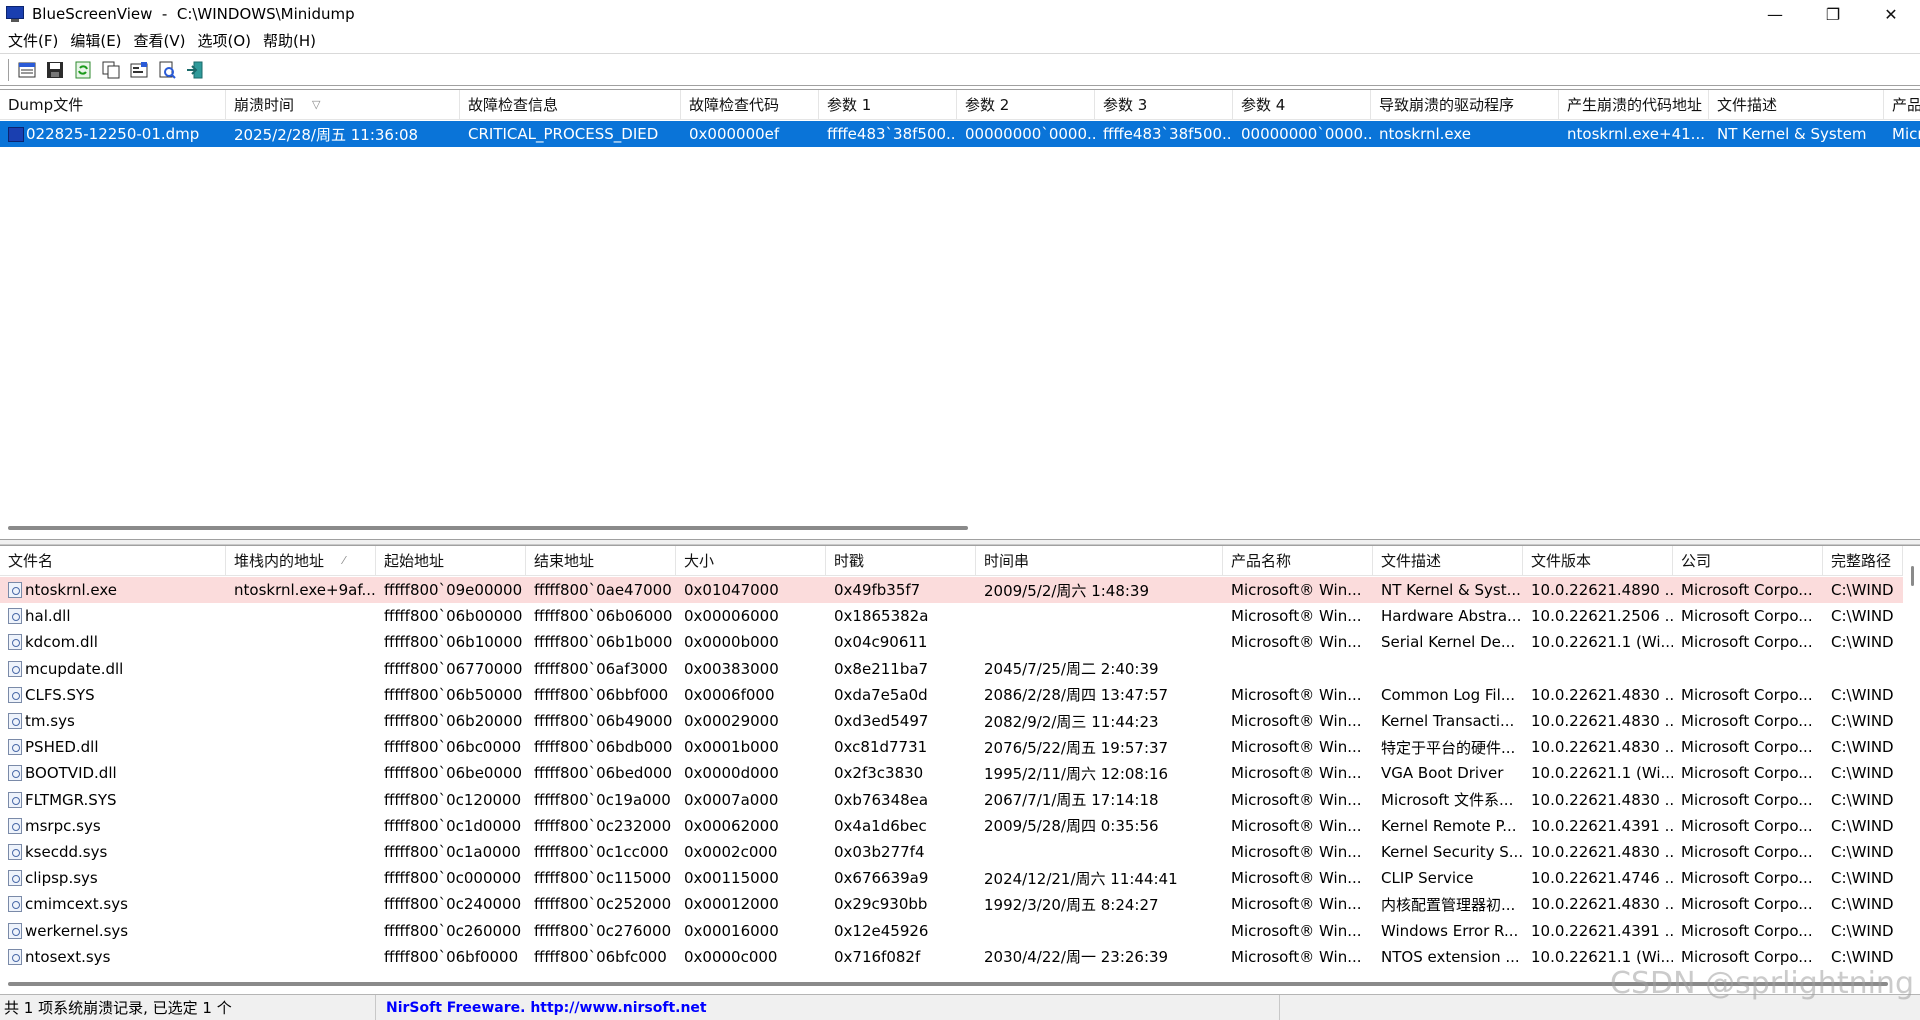 This screenshot has width=1920, height=1020. I want to click on cell-to-address: fffff800`06b06000, so click(603, 616).